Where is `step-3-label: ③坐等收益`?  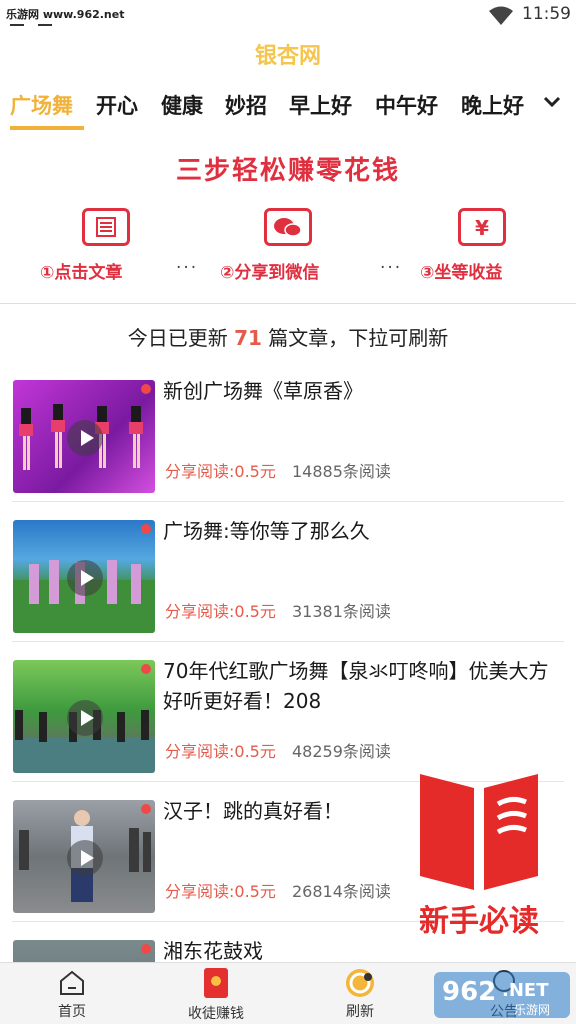 step-3-label: ③坐等收益 is located at coordinates (461, 273).